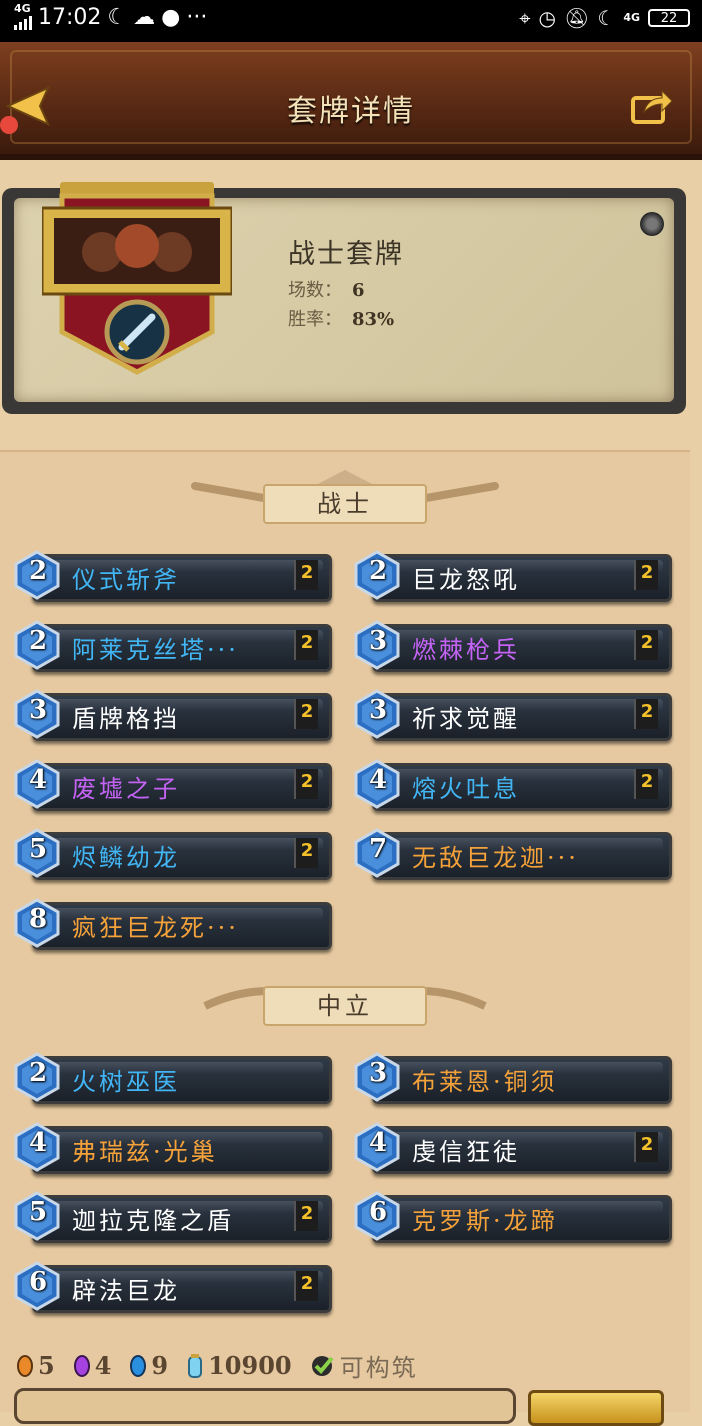  I want to click on cloud-icon: ☁, so click(144, 17).